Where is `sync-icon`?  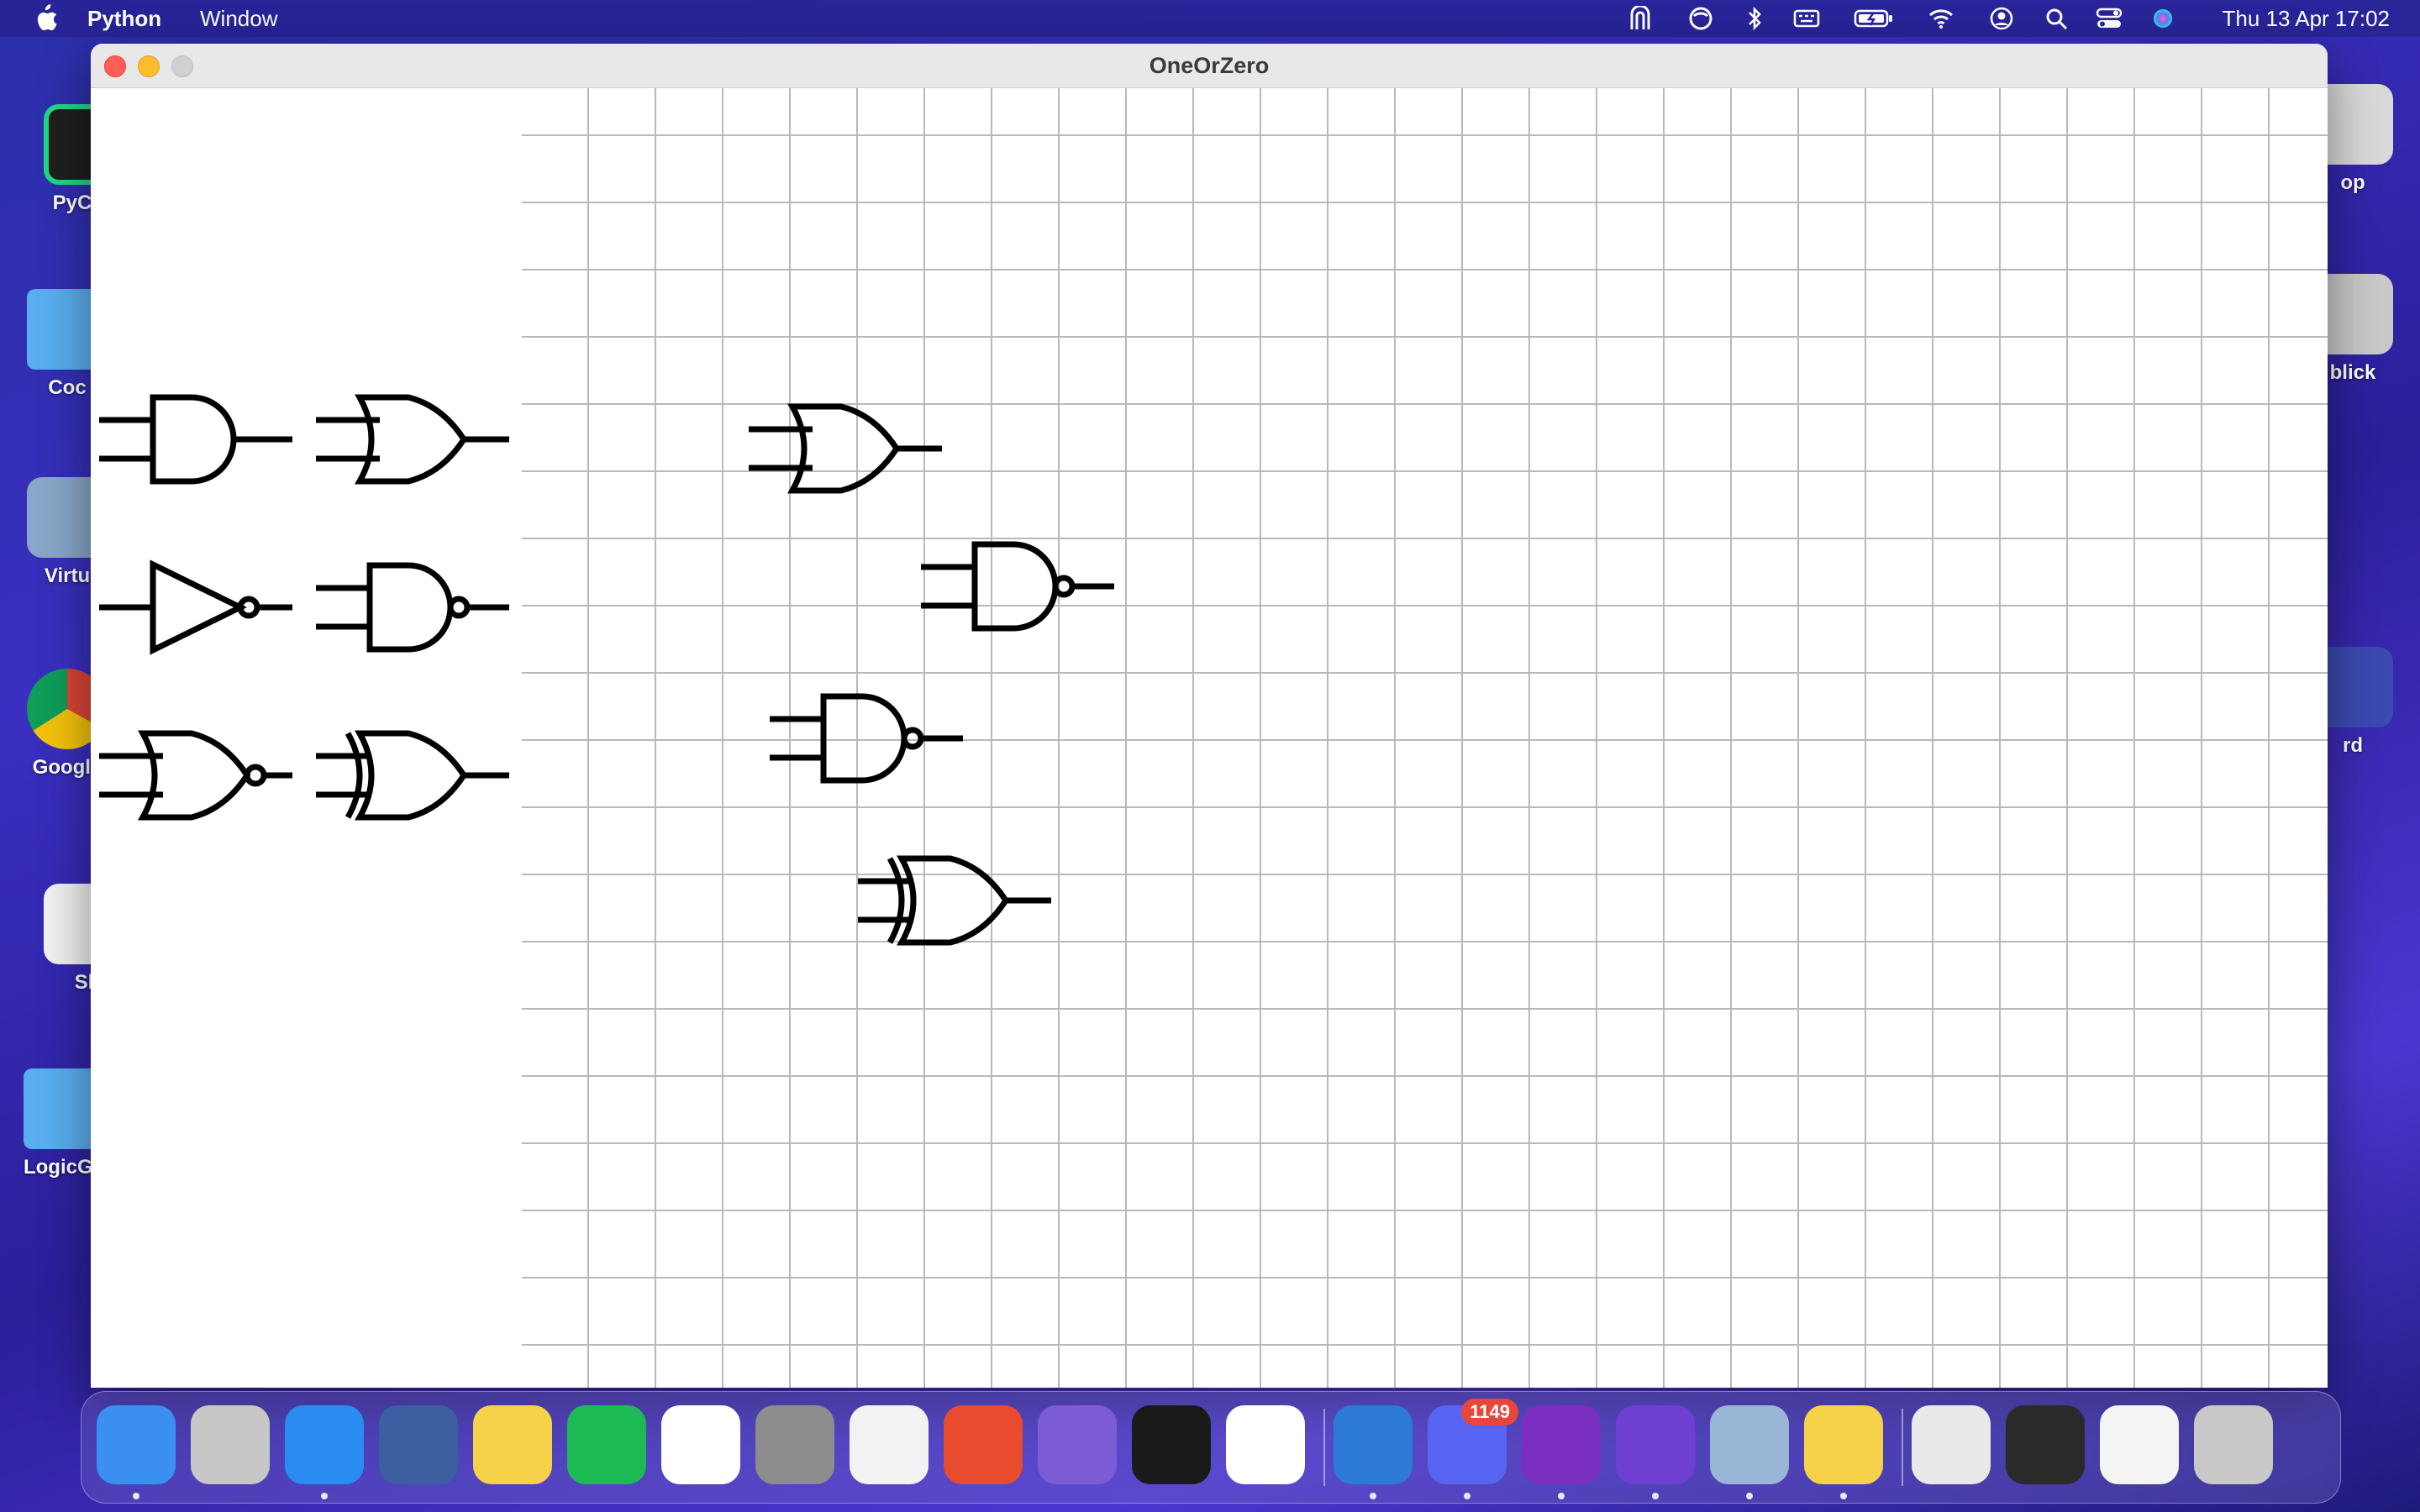
sync-icon is located at coordinates (1700, 18).